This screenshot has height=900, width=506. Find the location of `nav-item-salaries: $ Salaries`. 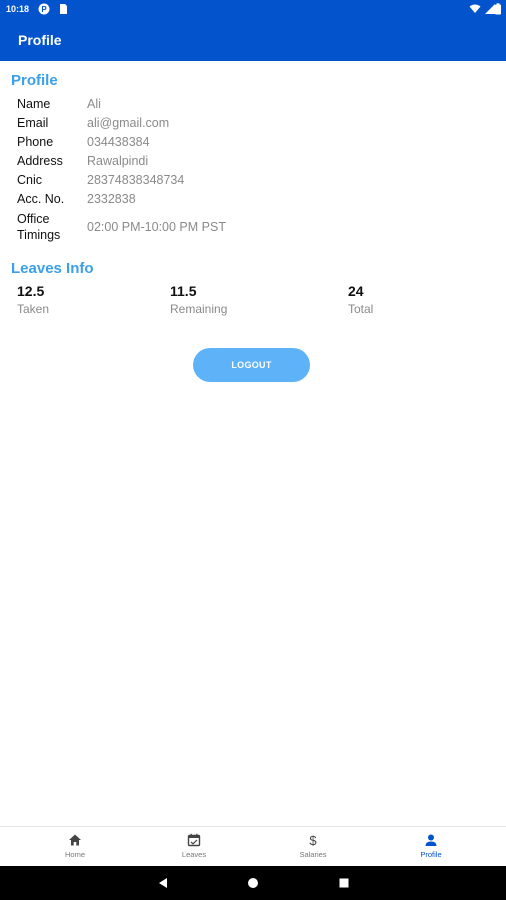

nav-item-salaries: $ Salaries is located at coordinates (313, 846).